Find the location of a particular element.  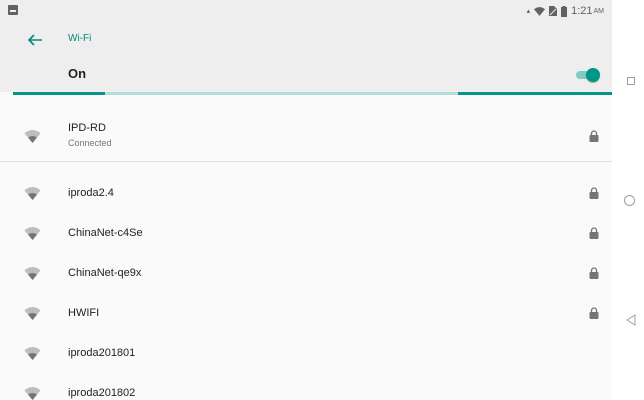

network-name: iproda2.4 is located at coordinates (91, 193).